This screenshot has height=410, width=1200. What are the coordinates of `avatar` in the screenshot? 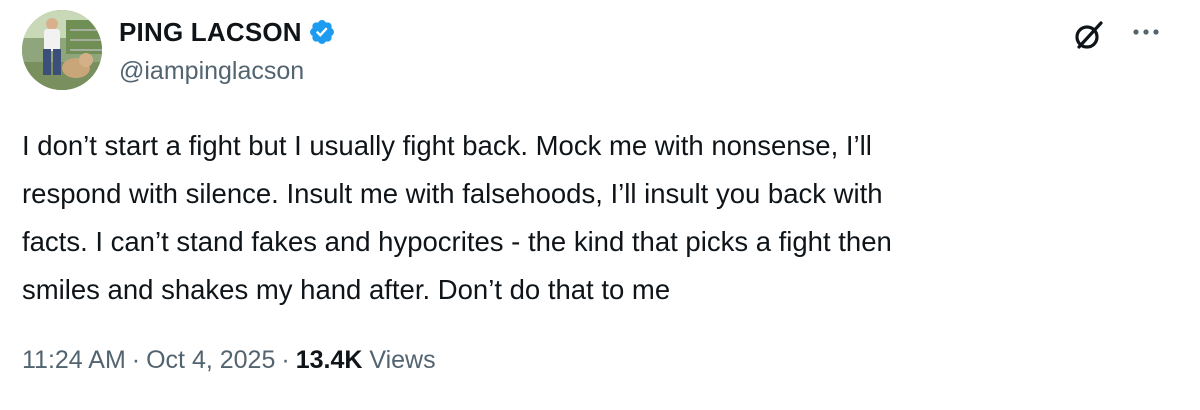 It's located at (62, 50).